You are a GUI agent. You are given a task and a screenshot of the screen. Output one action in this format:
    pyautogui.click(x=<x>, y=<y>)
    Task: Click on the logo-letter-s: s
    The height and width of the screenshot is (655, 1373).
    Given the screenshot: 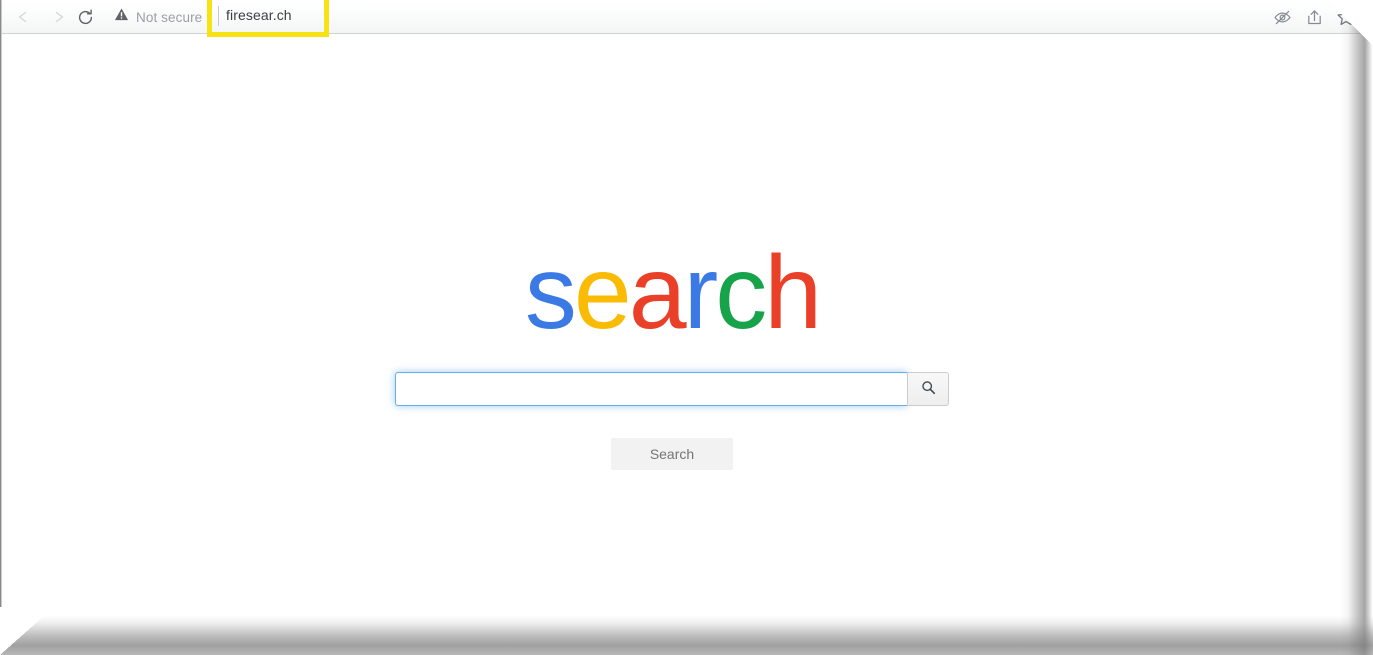 What is the action you would take?
    pyautogui.click(x=550, y=293)
    